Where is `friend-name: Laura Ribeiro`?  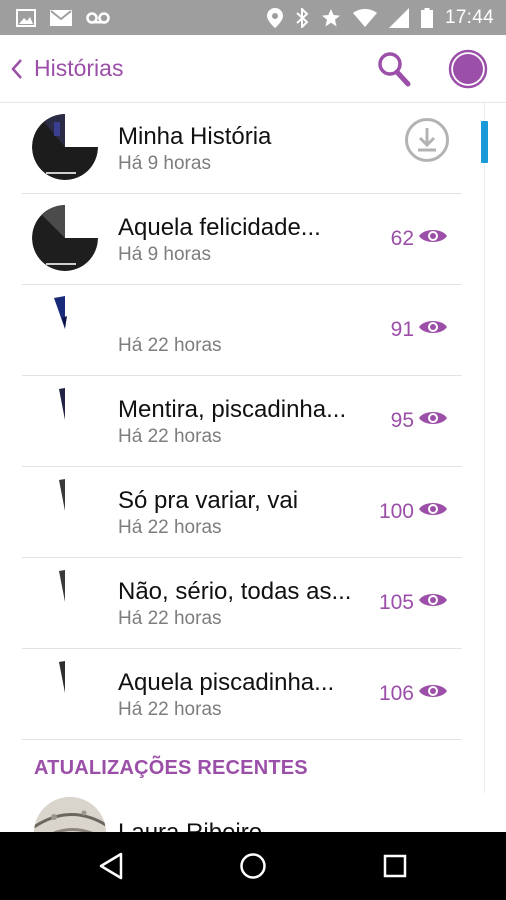 friend-name: Laura Ribeiro is located at coordinates (190, 825).